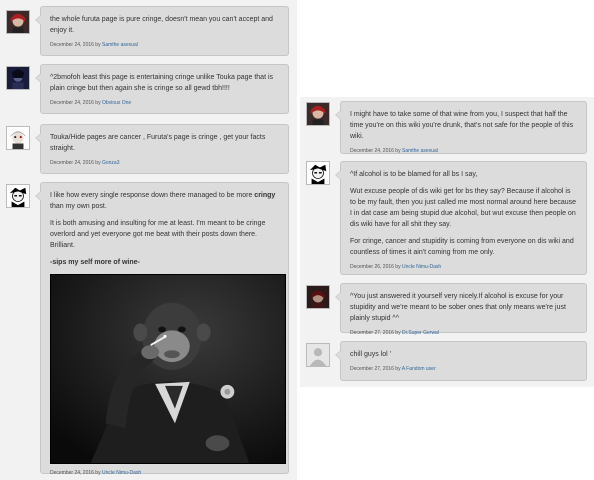 This screenshot has height=480, width=594. I want to click on comment-date: December 26, 2016 by, so click(375, 267).